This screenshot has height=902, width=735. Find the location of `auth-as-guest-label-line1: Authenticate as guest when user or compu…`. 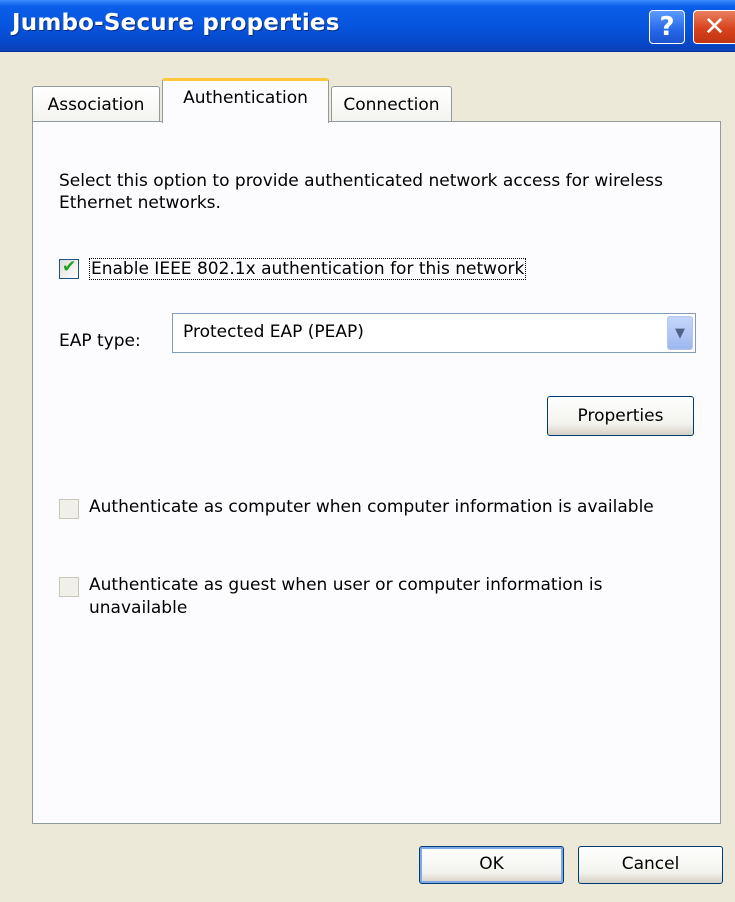

auth-as-guest-label-line1: Authenticate as guest when user or compu… is located at coordinates (345, 585).